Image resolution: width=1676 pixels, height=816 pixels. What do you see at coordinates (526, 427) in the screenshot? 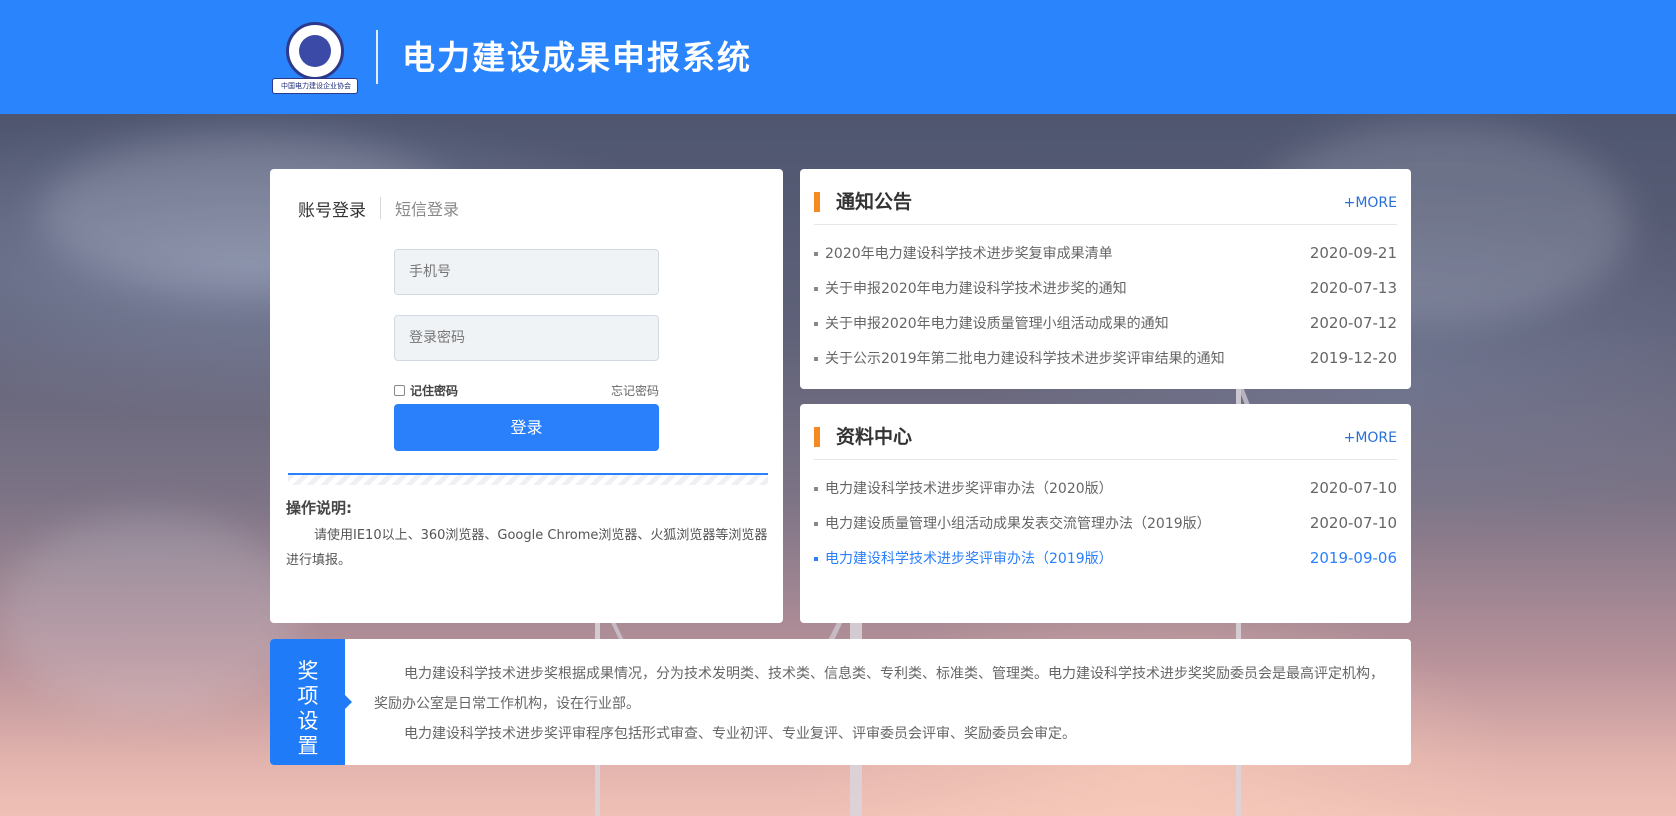
I see `login-button: 登录` at bounding box center [526, 427].